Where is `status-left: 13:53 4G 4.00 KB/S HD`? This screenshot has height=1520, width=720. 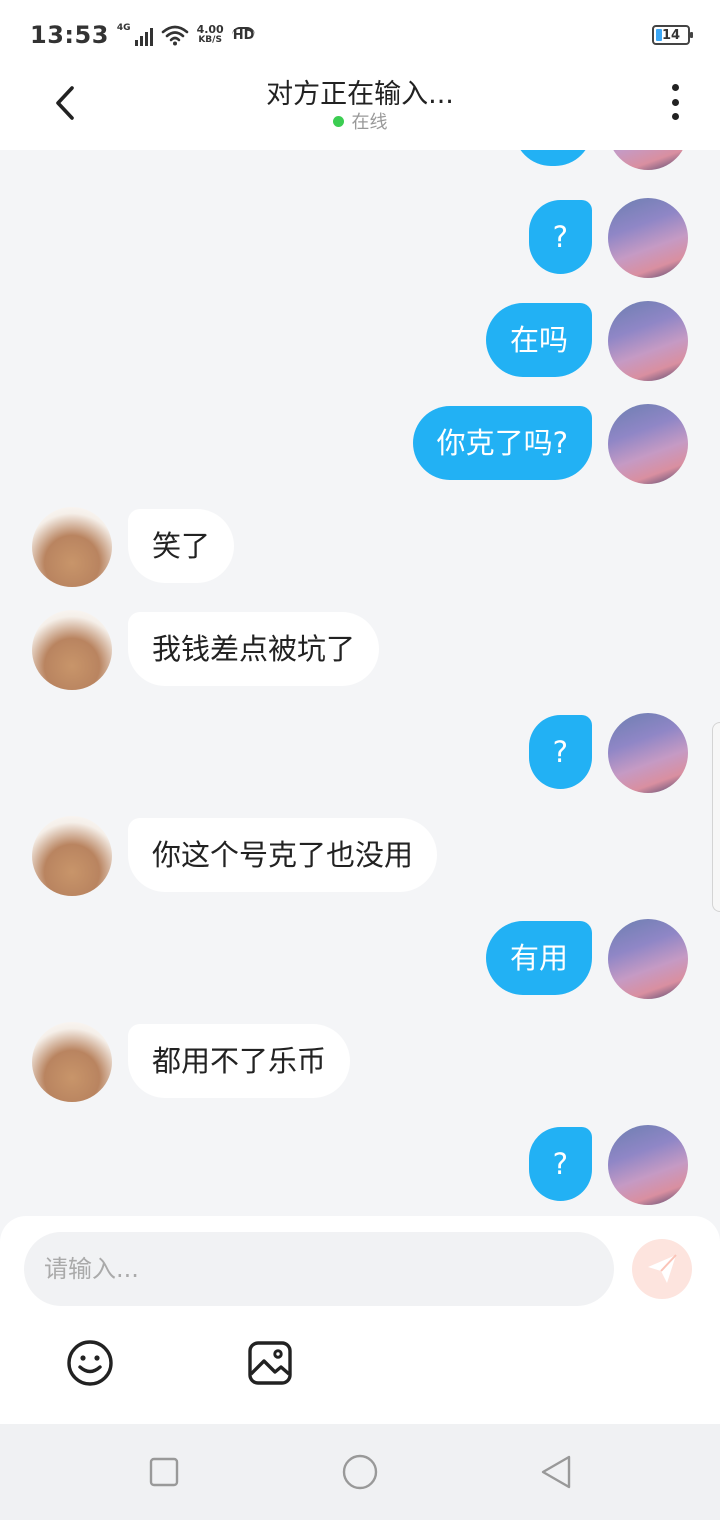
status-left: 13:53 4G 4.00 KB/S HD is located at coordinates (143, 35).